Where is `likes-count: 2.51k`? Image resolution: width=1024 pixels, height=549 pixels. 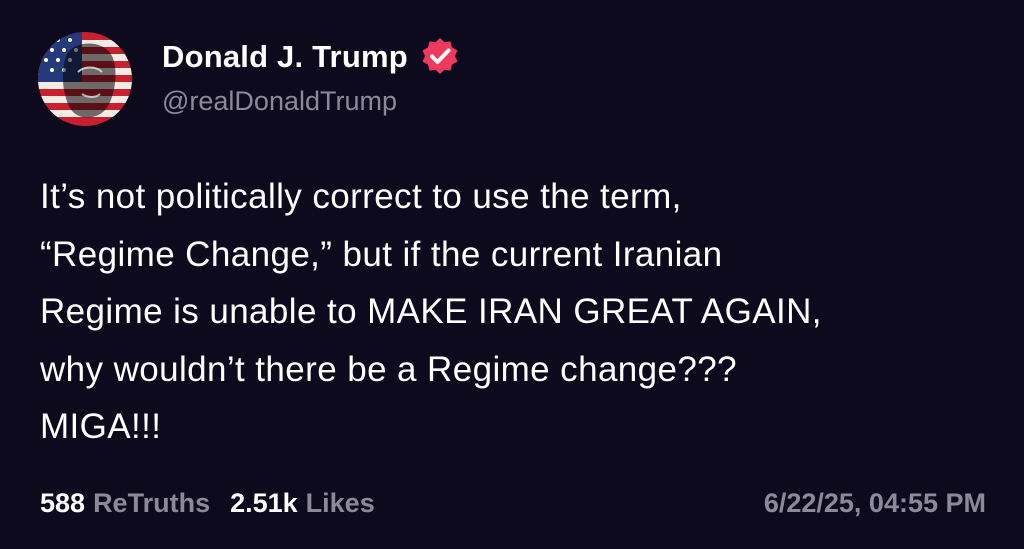 likes-count: 2.51k is located at coordinates (264, 503).